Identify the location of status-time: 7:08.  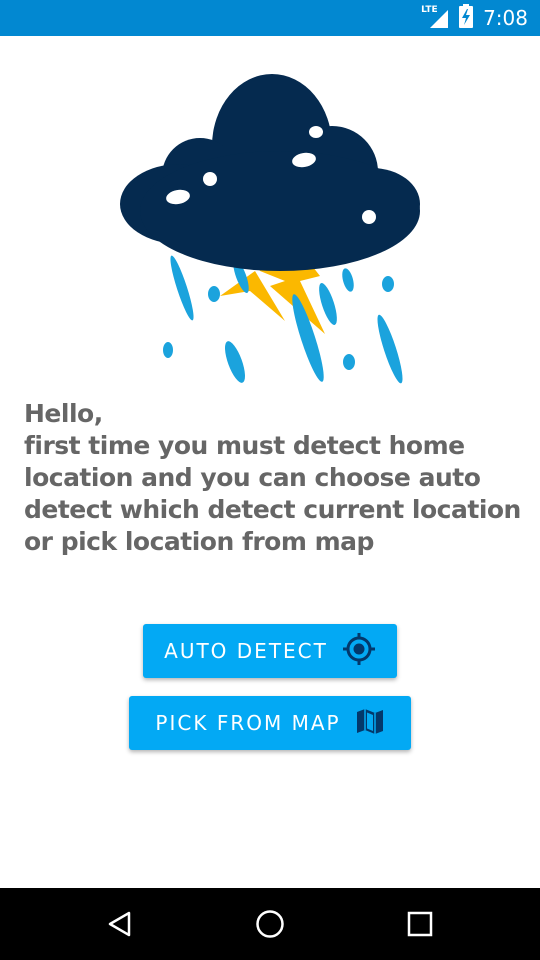
(505, 18).